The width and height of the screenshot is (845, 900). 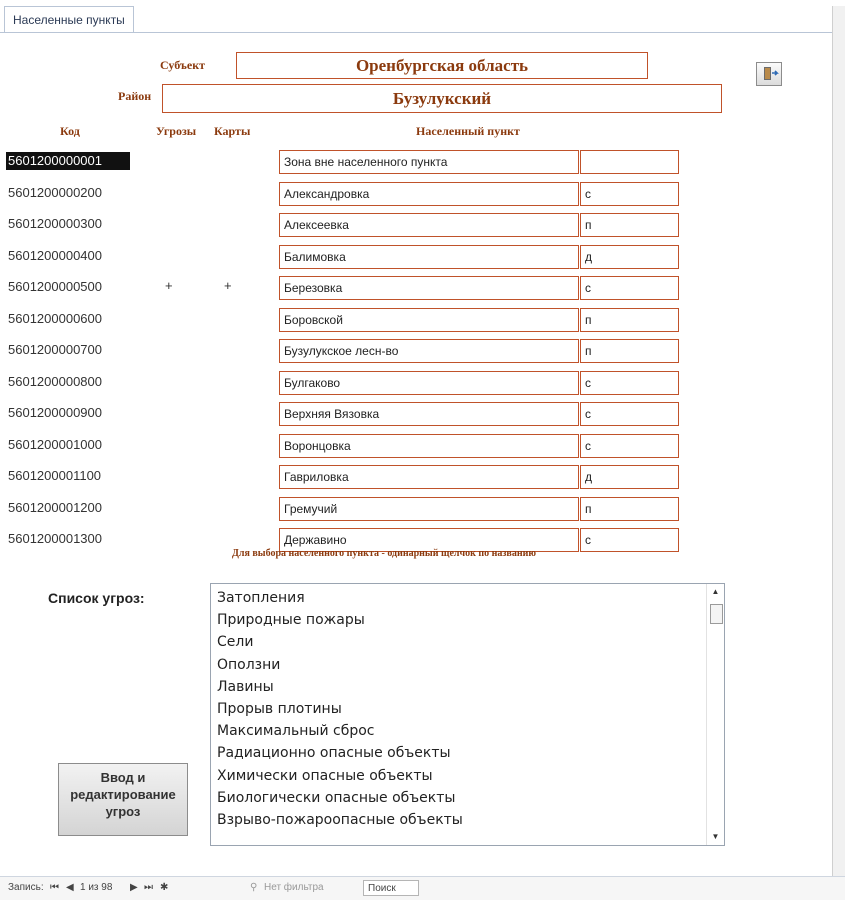 I want to click on exit-door-icon, so click(x=771, y=73).